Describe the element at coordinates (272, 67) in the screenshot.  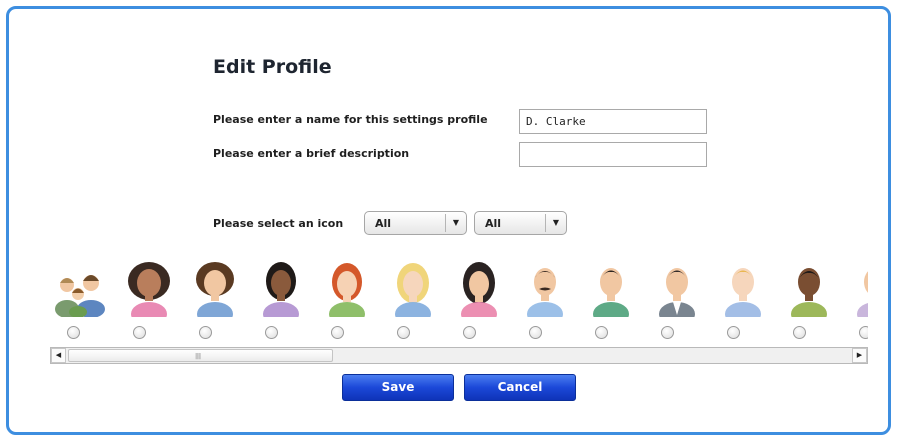
I see `page-title: Edit Profile` at that location.